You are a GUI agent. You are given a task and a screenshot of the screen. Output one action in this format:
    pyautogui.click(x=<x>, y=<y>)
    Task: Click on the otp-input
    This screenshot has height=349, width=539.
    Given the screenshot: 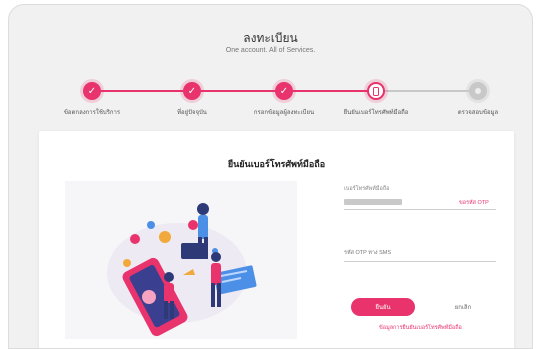 What is the action you would take?
    pyautogui.click(x=420, y=253)
    